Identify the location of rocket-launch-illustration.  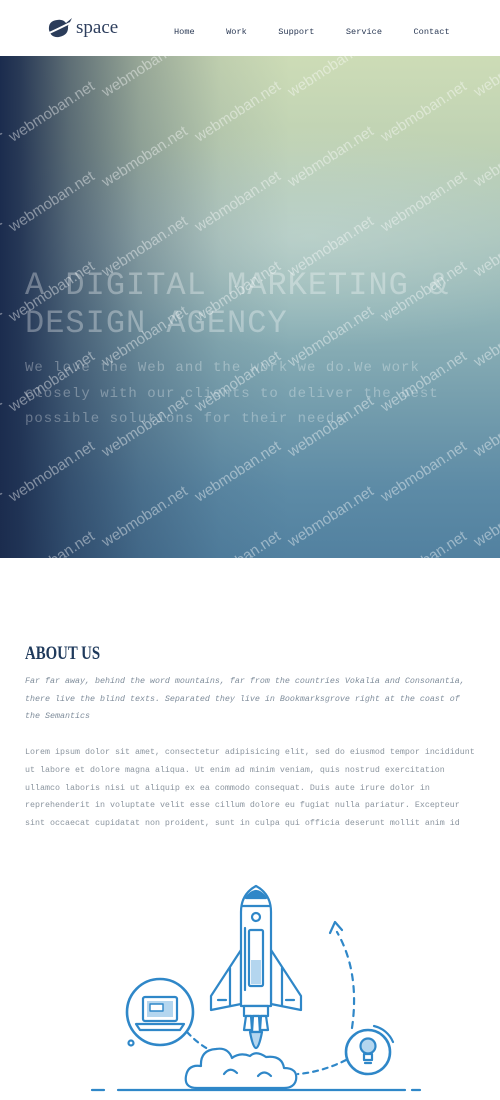
(256, 988).